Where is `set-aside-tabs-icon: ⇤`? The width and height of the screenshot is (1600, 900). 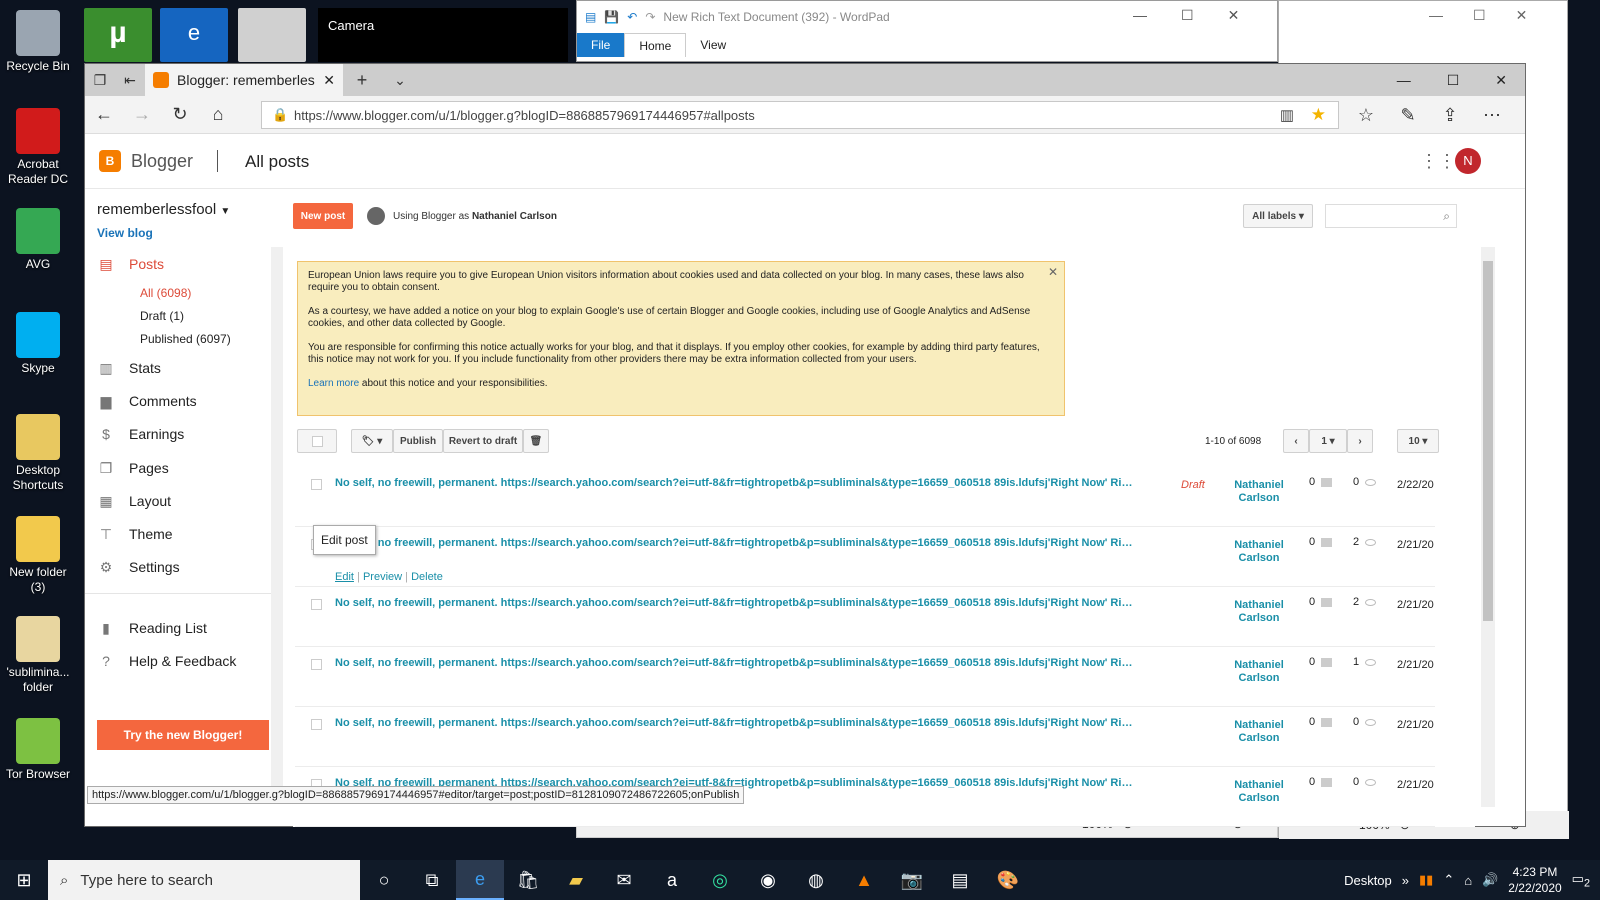
set-aside-tabs-icon: ⇤ is located at coordinates (130, 80).